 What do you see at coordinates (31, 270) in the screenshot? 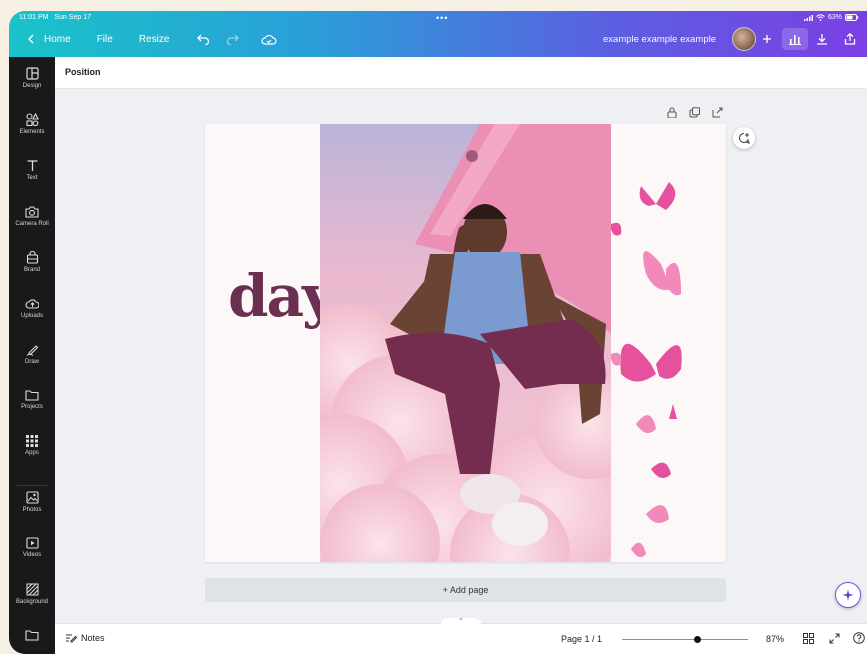
I see `sidebar-item-label: Brand` at bounding box center [31, 270].